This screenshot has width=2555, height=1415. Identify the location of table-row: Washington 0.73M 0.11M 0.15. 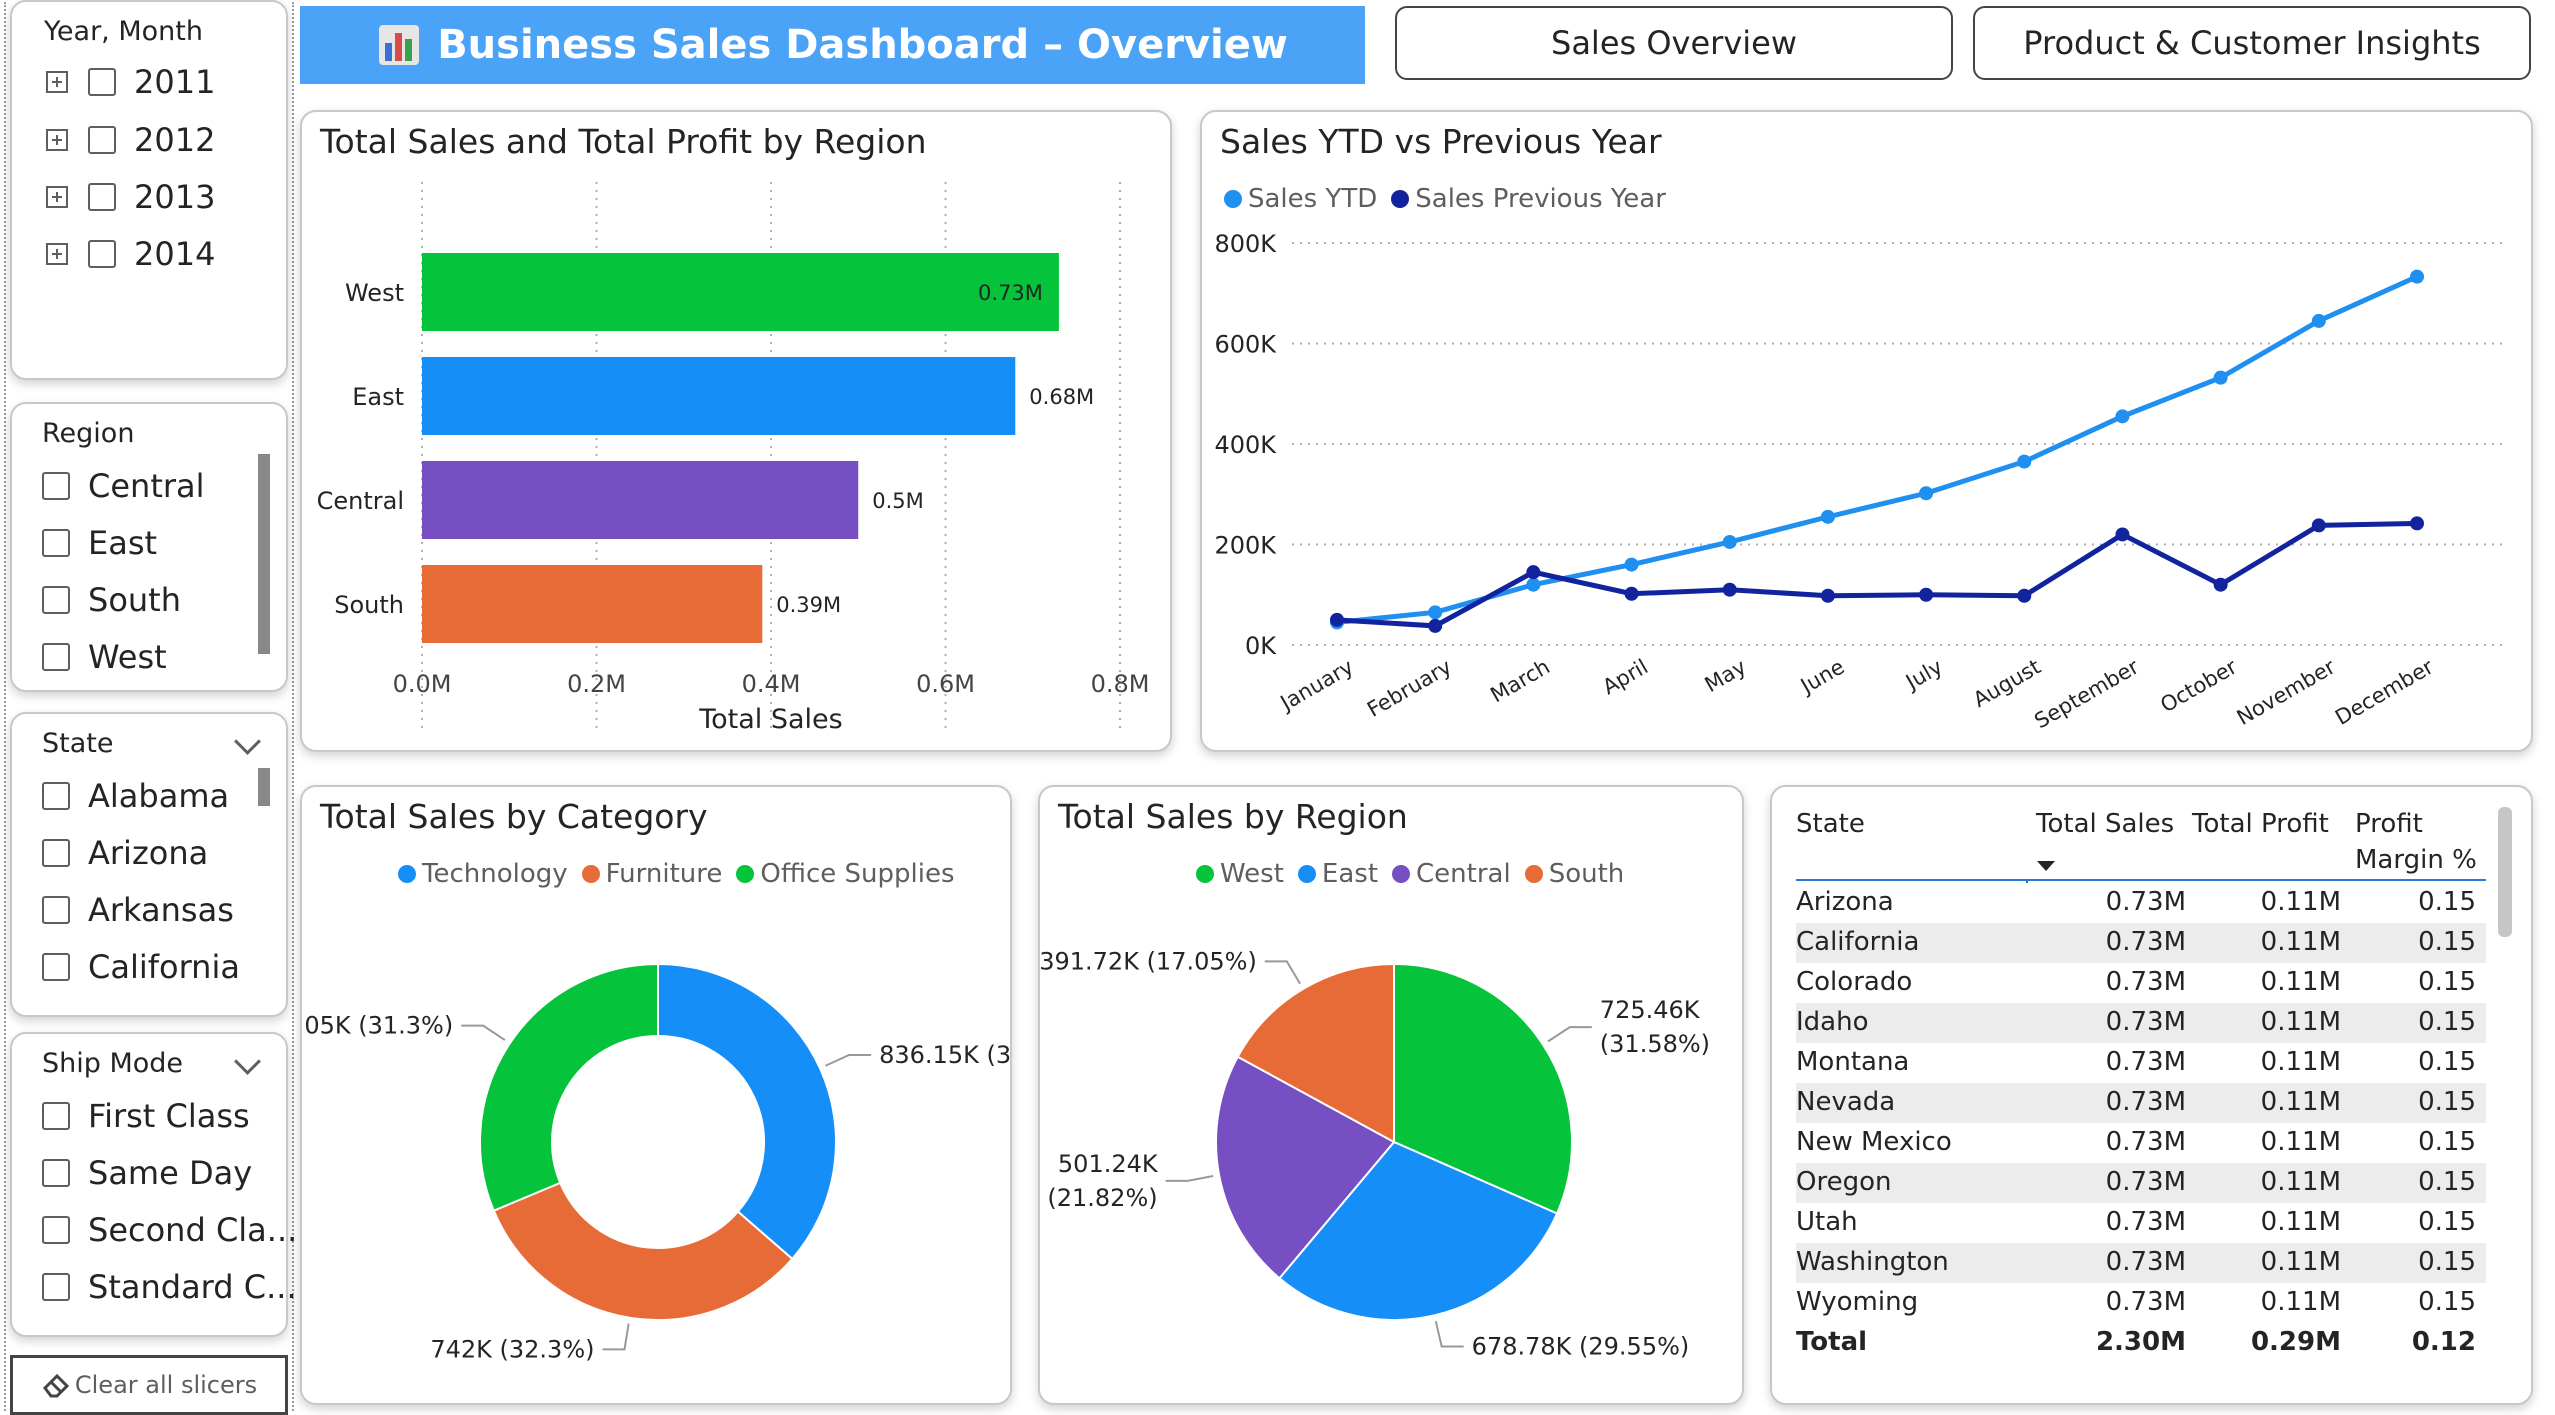
(2141, 1263).